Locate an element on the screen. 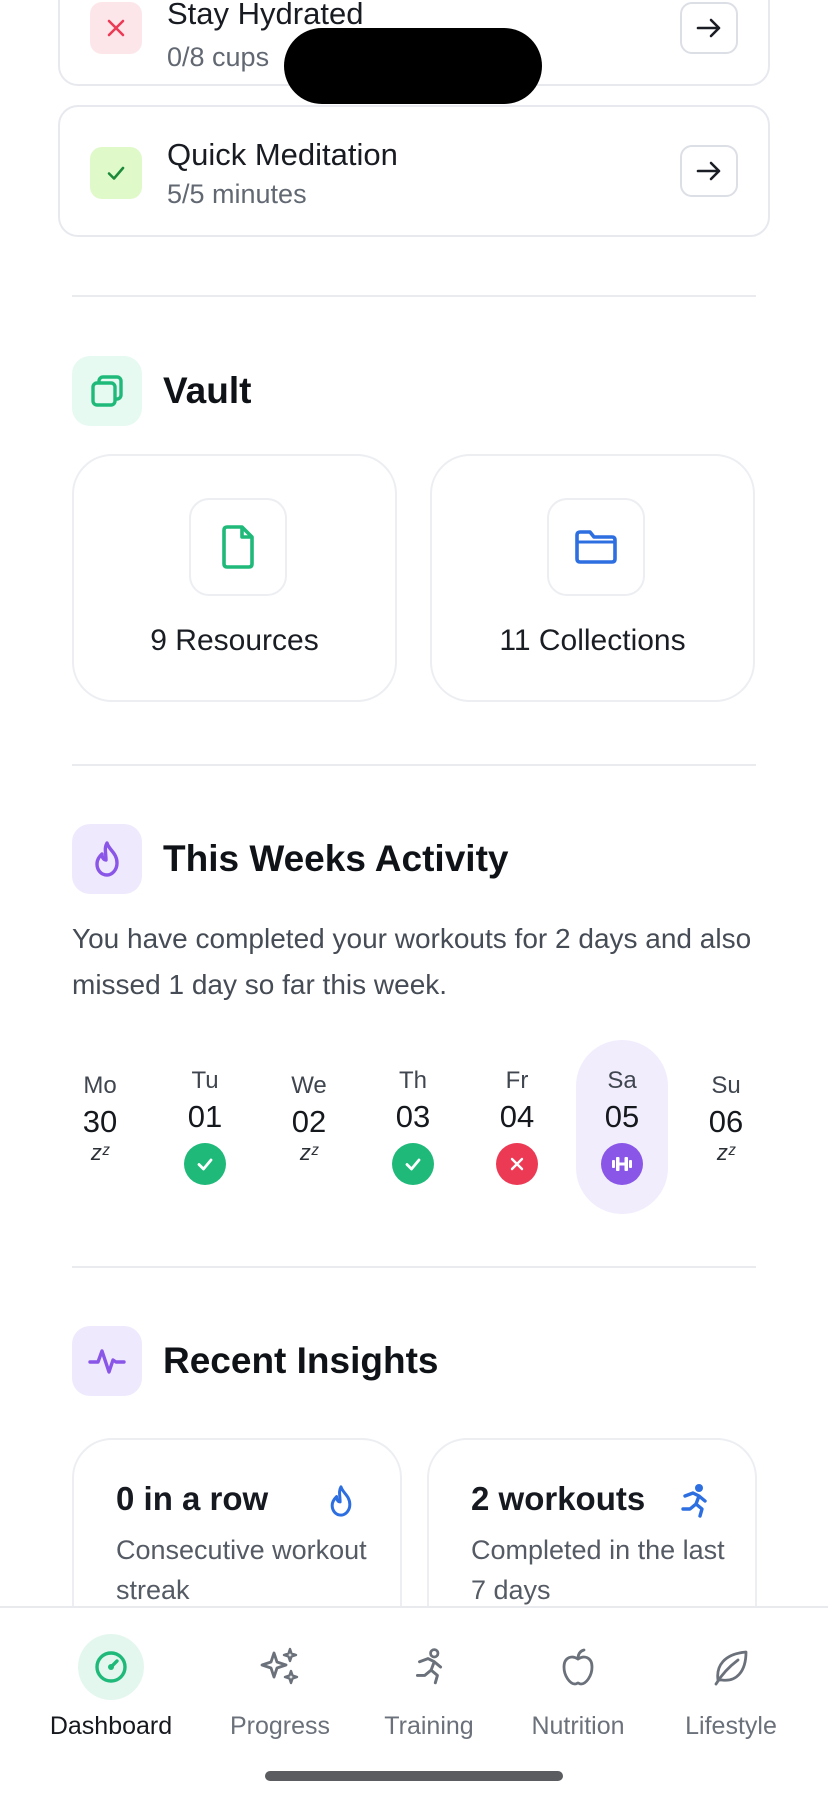  day-thursday: Th 03 is located at coordinates (413, 1126).